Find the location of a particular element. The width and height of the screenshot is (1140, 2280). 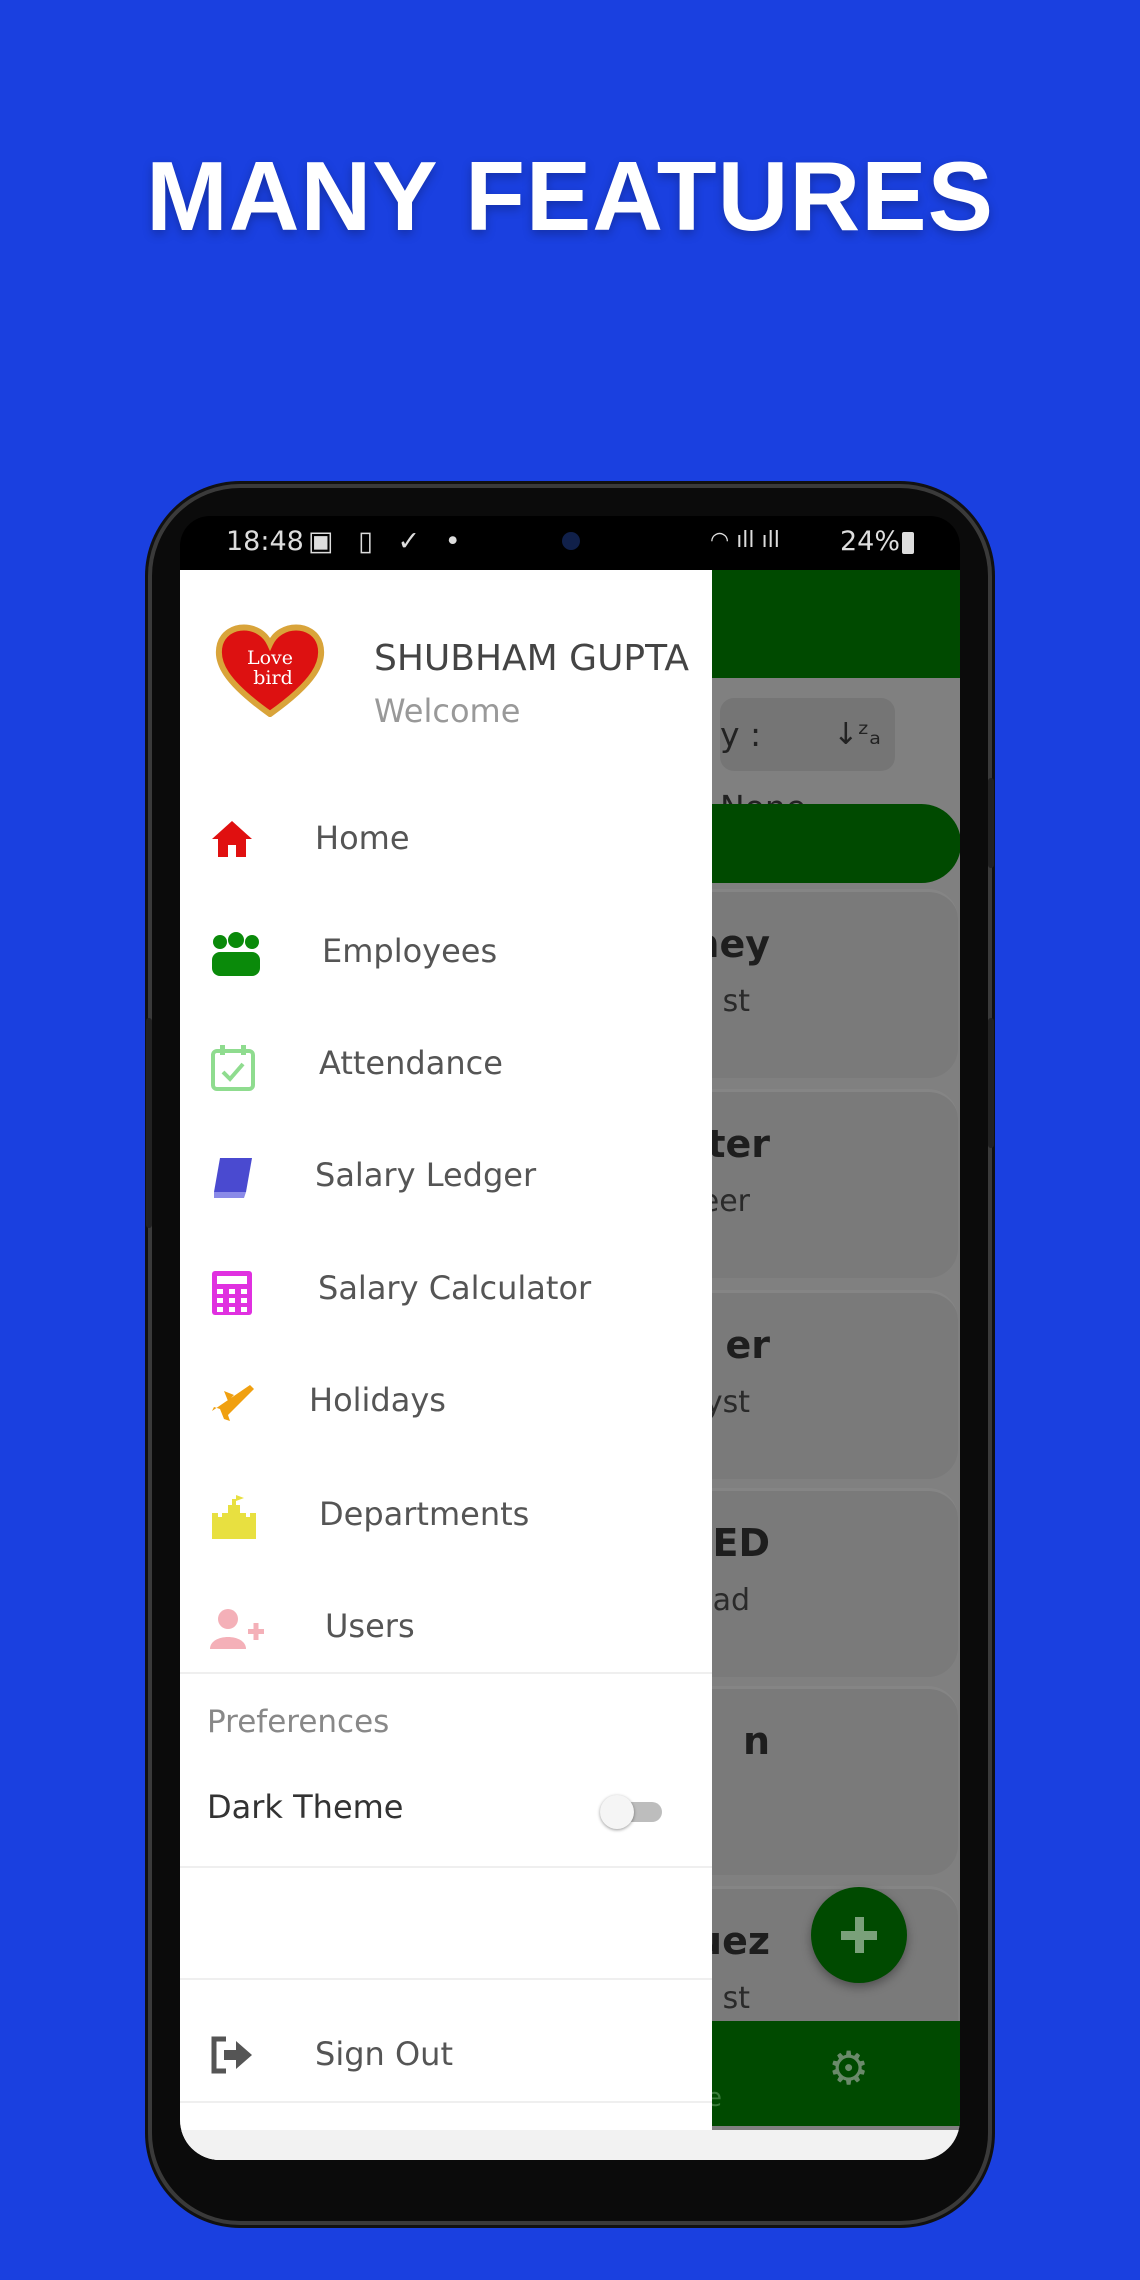

camera-notch is located at coordinates (570, 543).